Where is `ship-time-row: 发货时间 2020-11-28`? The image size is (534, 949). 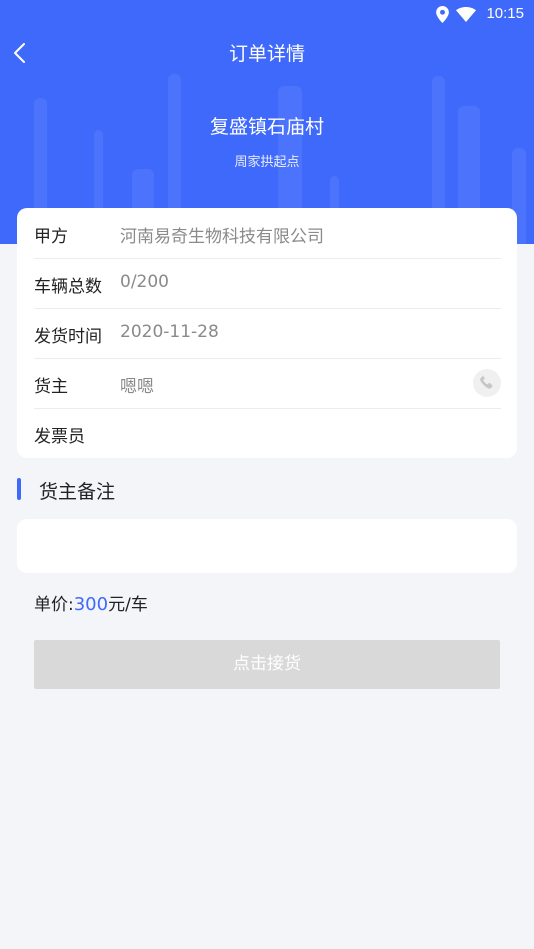
ship-time-row: 发货时间 2020-11-28 is located at coordinates (267, 333).